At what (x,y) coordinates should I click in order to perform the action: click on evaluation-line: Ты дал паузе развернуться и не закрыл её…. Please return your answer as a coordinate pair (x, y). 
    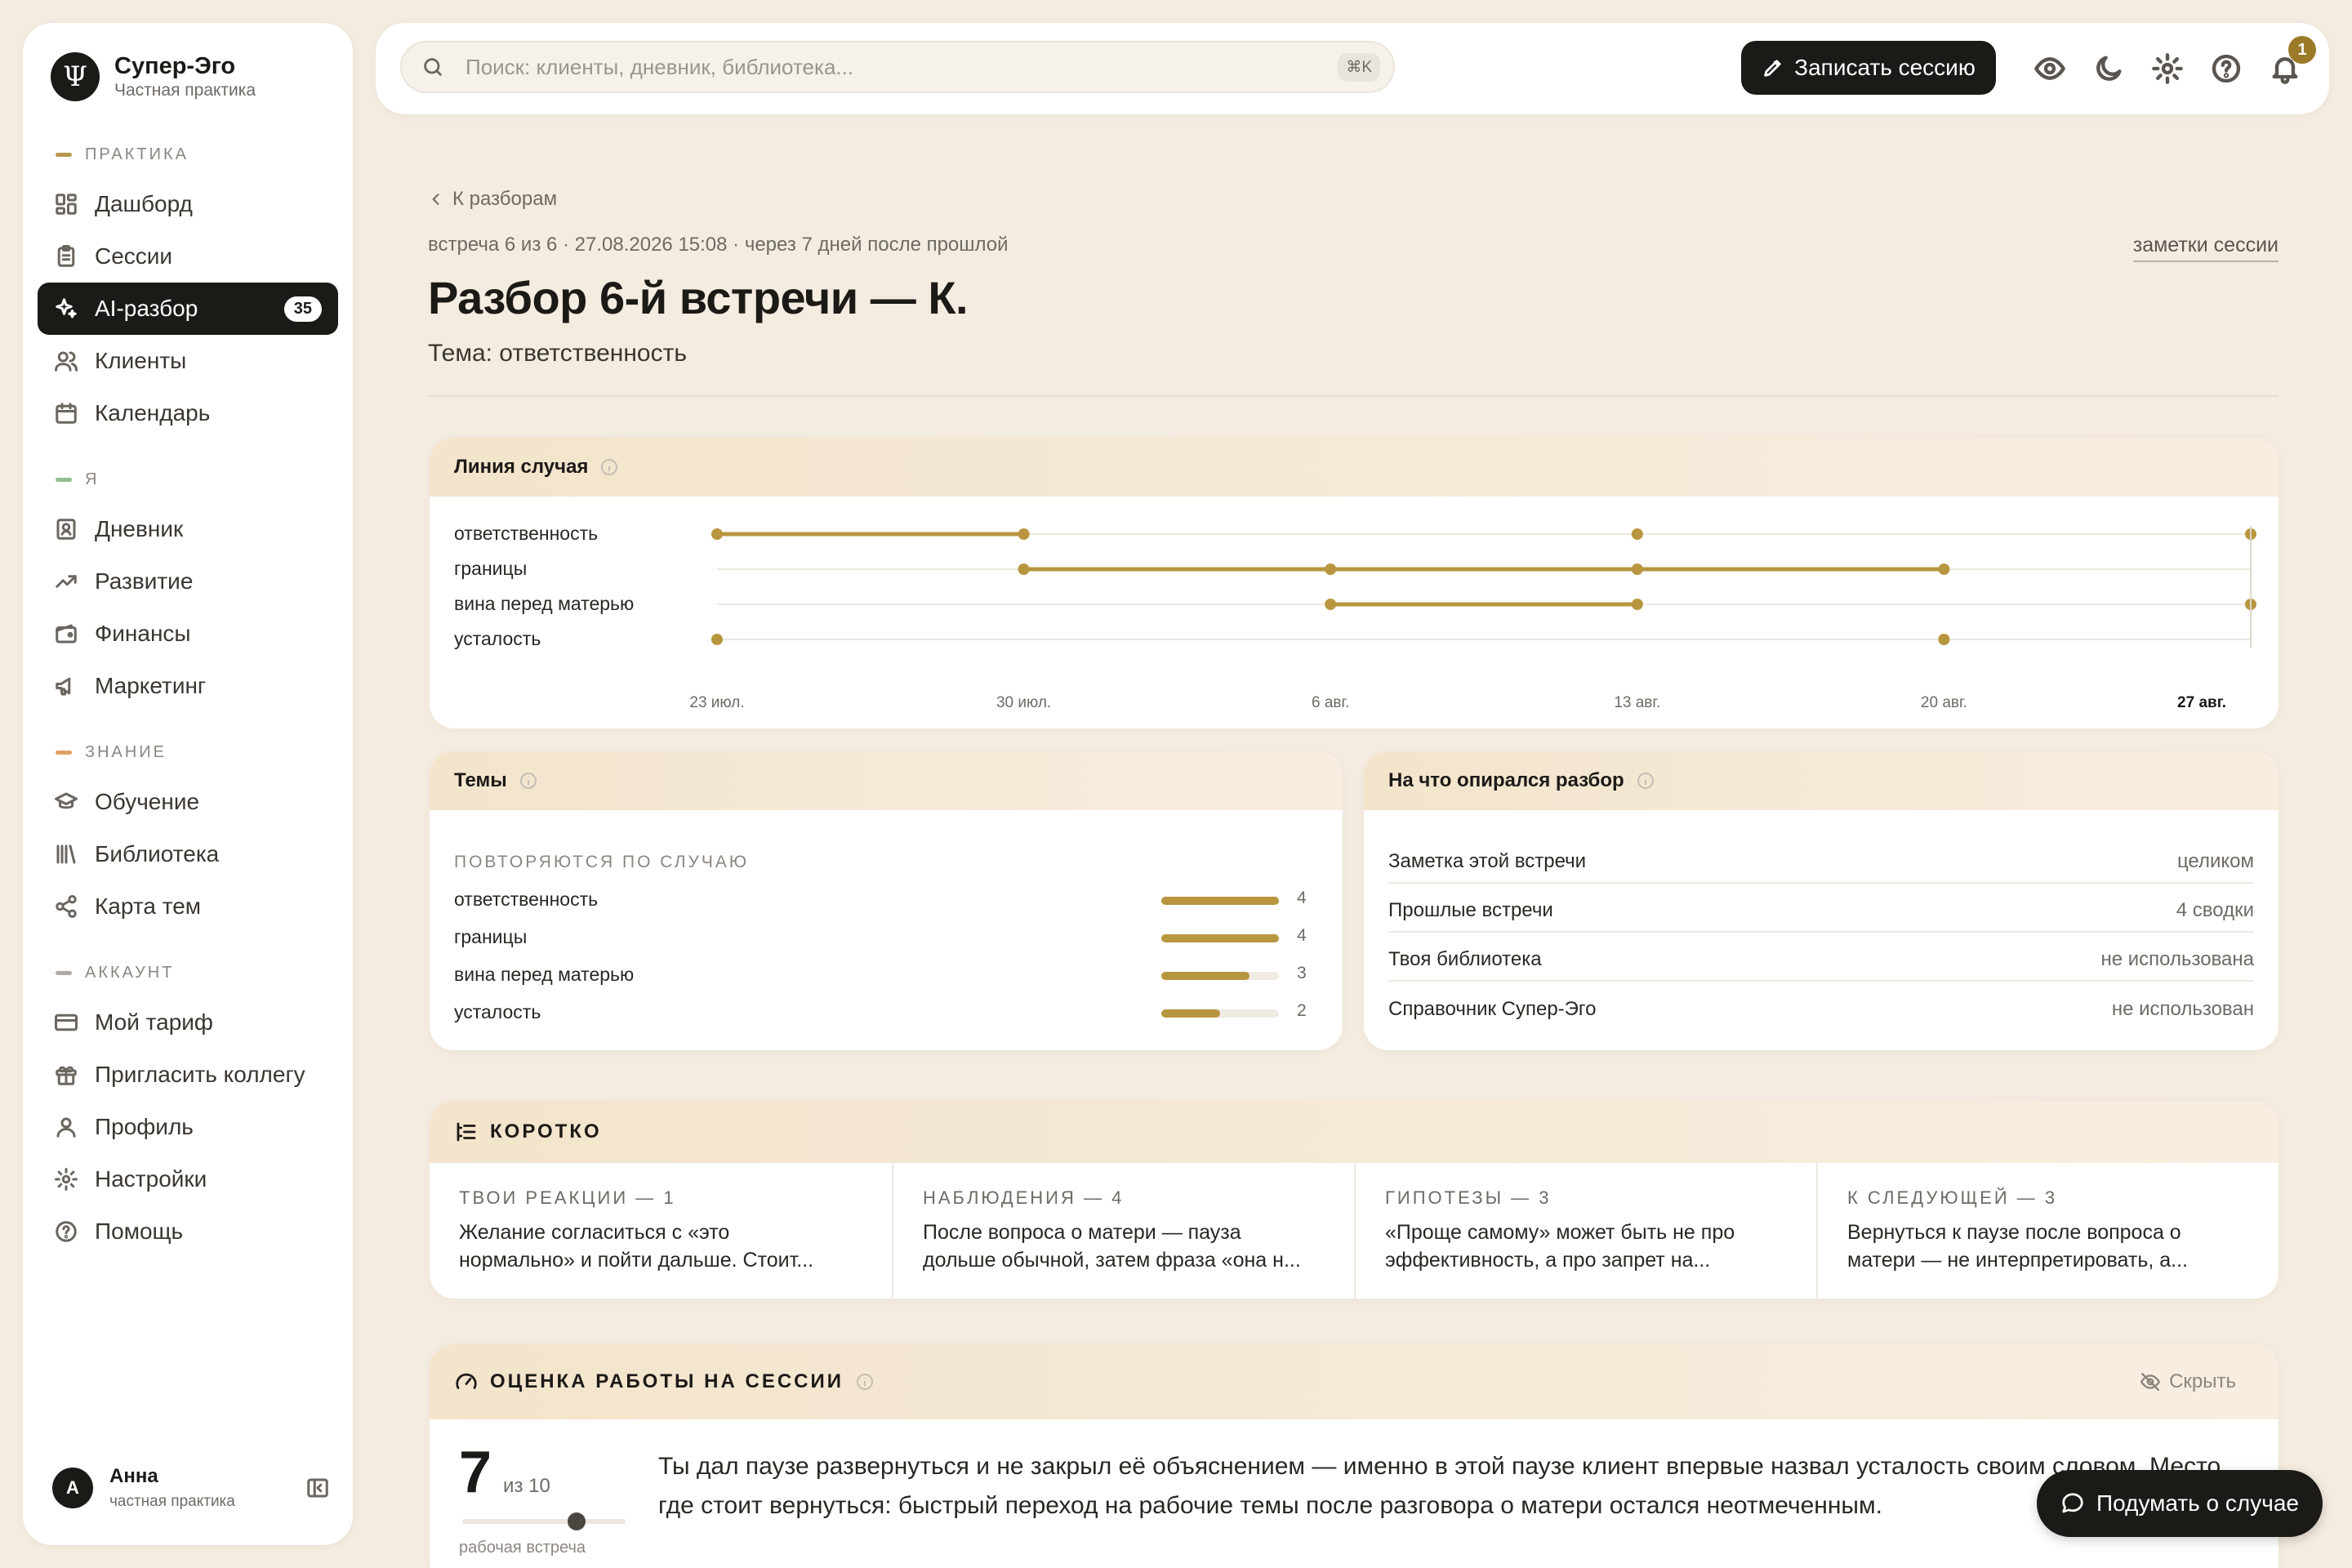
    Looking at the image, I should click on (1443, 1466).